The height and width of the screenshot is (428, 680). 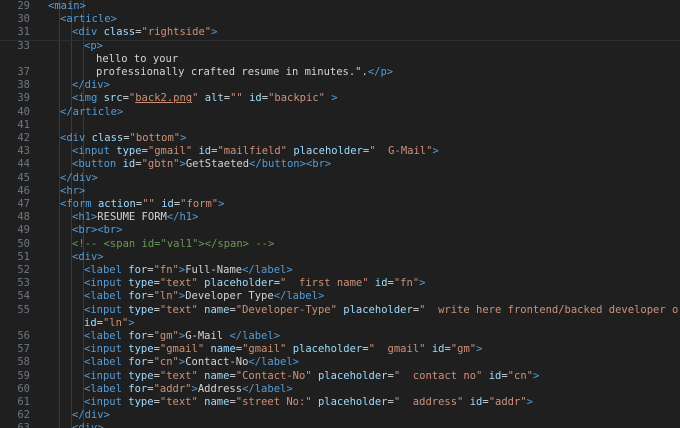 I want to click on code-token: "Developer-Type", so click(x=286, y=309).